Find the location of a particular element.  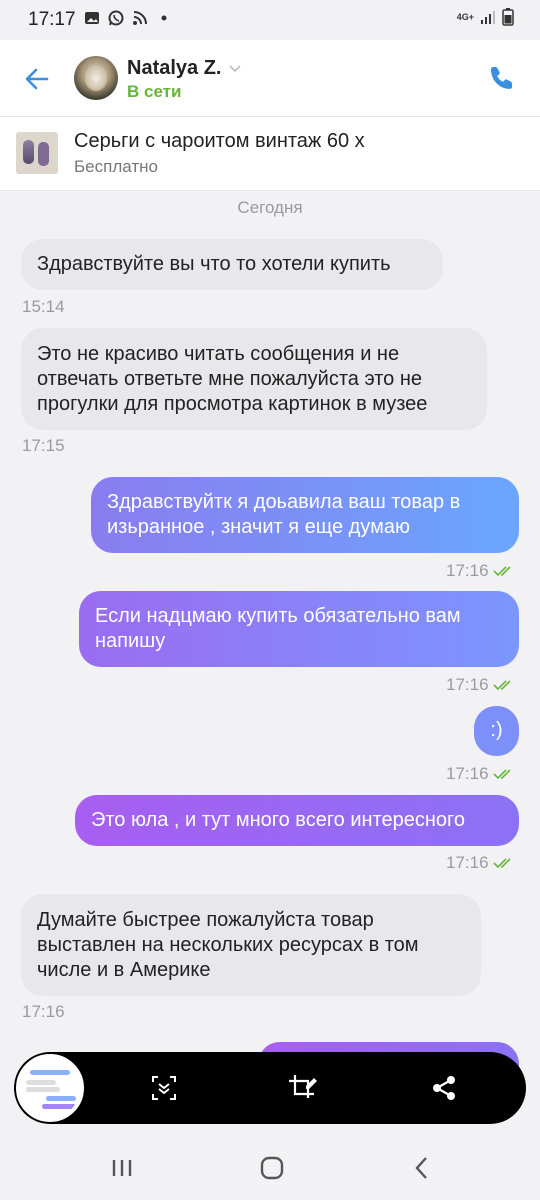

message-text: Здравствуйте вы что то хотели купить is located at coordinates (214, 264).